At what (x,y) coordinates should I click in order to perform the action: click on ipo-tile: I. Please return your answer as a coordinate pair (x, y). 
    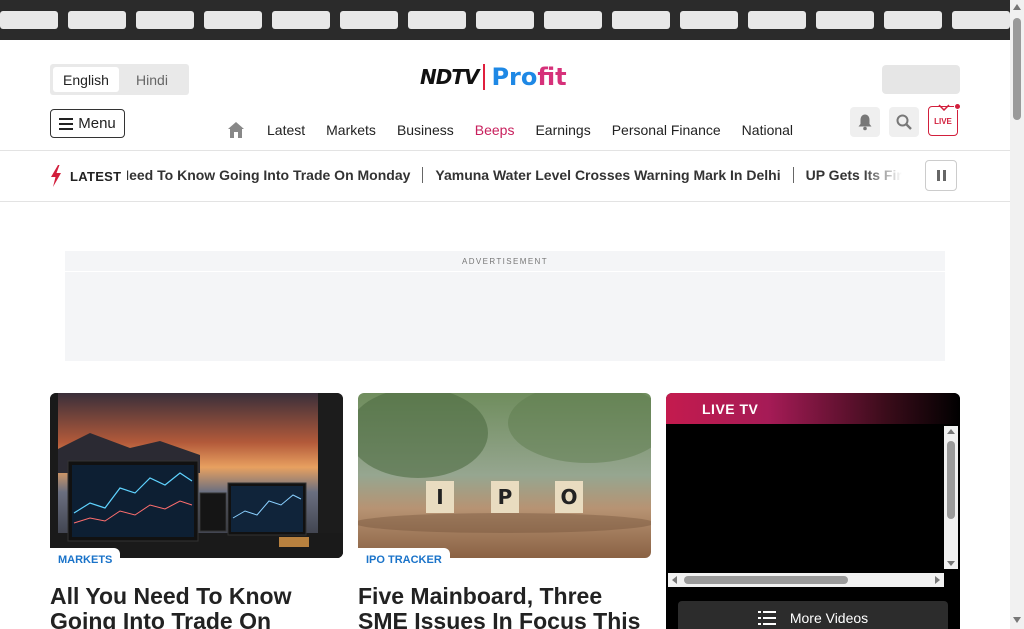
    Looking at the image, I should click on (440, 497).